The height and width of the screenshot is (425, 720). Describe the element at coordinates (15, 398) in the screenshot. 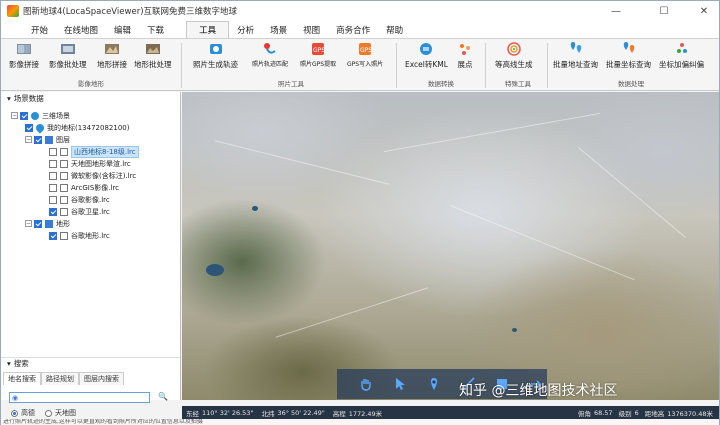

I see `location-pin-icon: ◉` at that location.